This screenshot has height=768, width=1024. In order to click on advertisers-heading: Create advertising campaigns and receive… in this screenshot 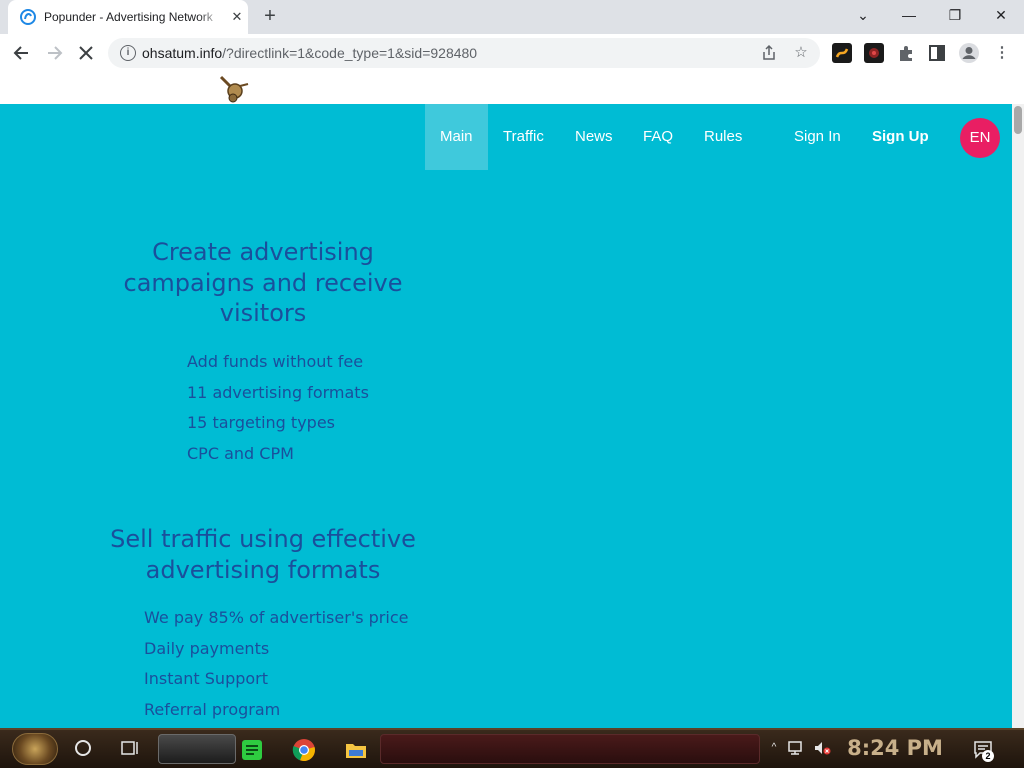, I will do `click(263, 282)`.